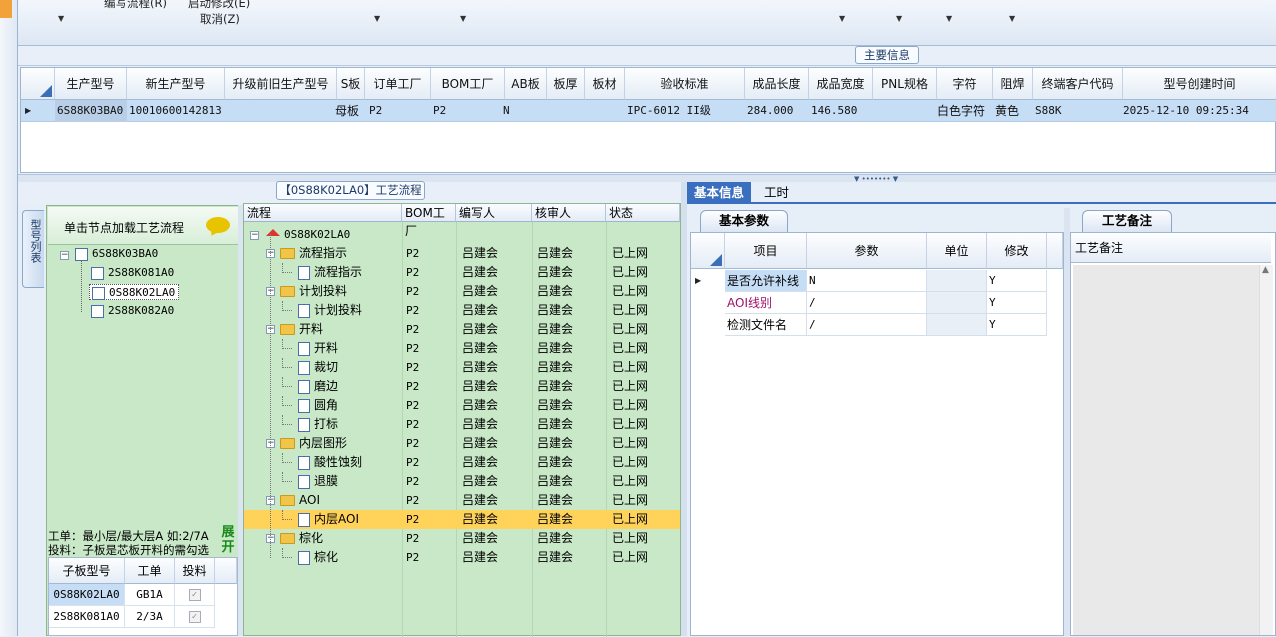 This screenshot has width=1276, height=637. What do you see at coordinates (1013, 111) in the screenshot?
I see `cell-mask: 黄色` at bounding box center [1013, 111].